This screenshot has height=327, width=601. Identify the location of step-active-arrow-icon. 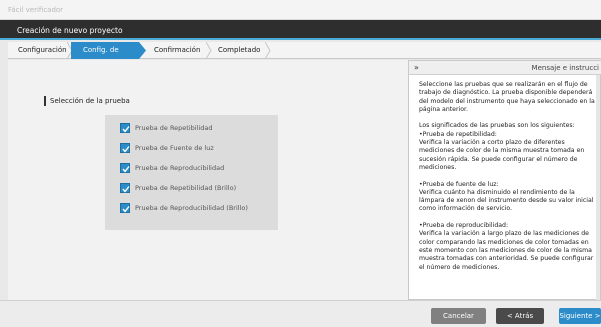
(142, 50).